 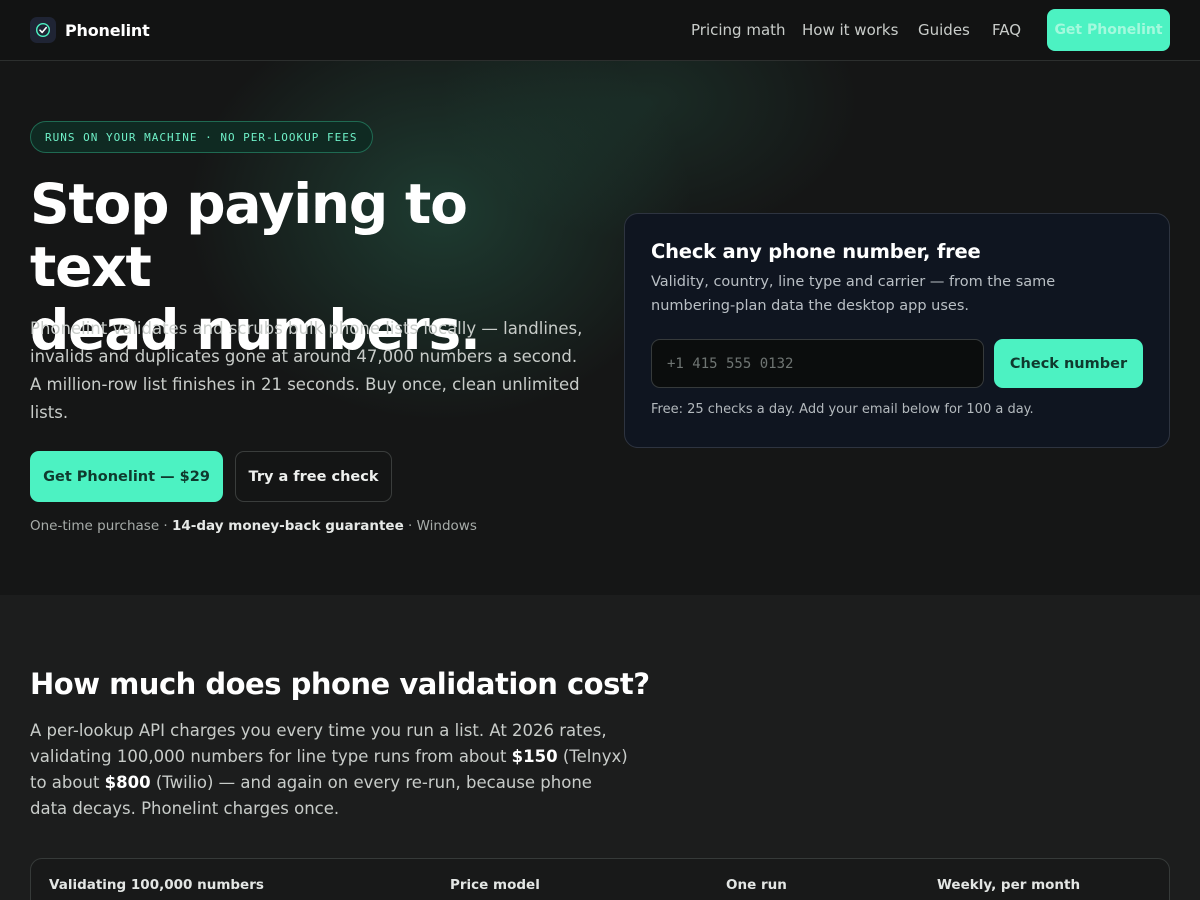 I want to click on brand: Phonelint, so click(x=90, y=30).